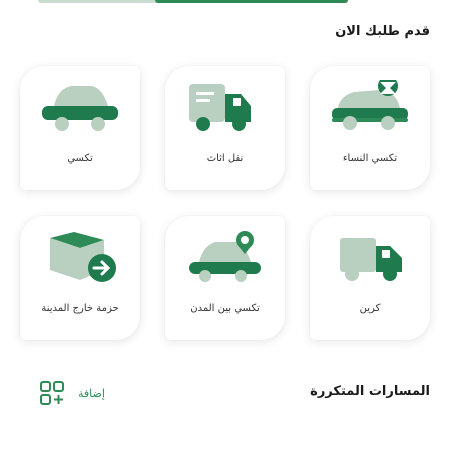 This screenshot has width=450, height=450. I want to click on service-label: نقل اثاث, so click(225, 158).